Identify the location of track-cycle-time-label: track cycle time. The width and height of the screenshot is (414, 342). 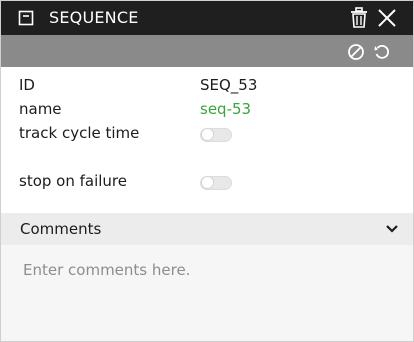
(79, 133).